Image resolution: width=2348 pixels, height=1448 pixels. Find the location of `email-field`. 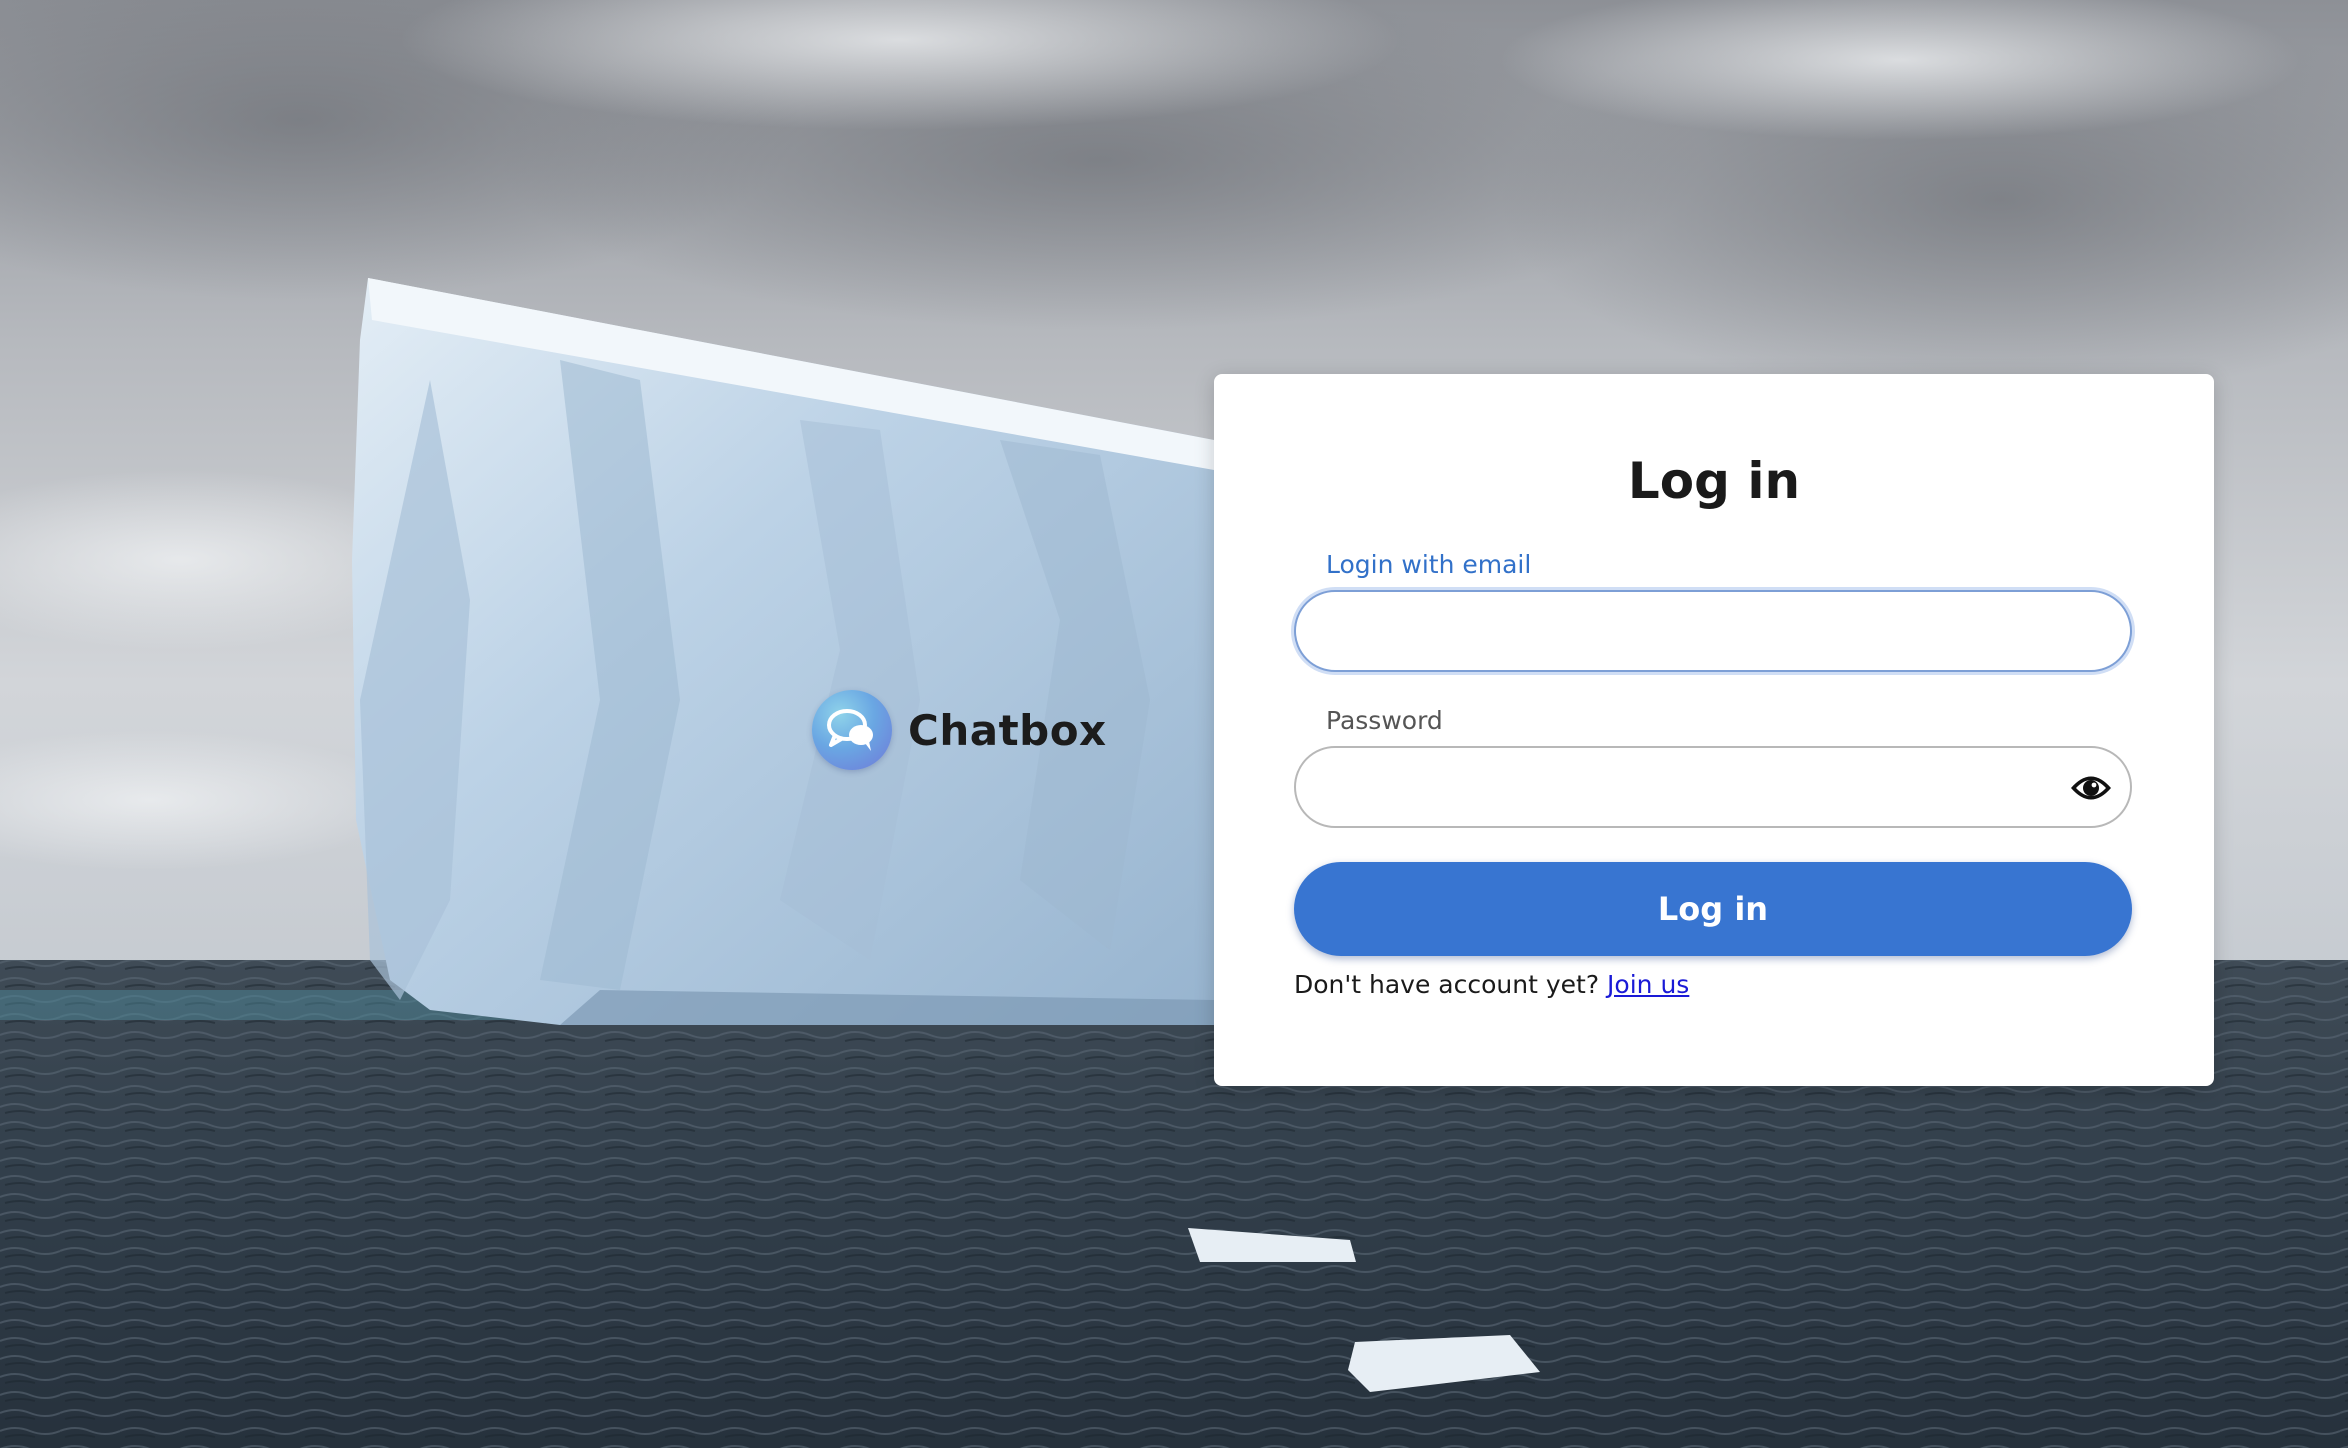

email-field is located at coordinates (1713, 631).